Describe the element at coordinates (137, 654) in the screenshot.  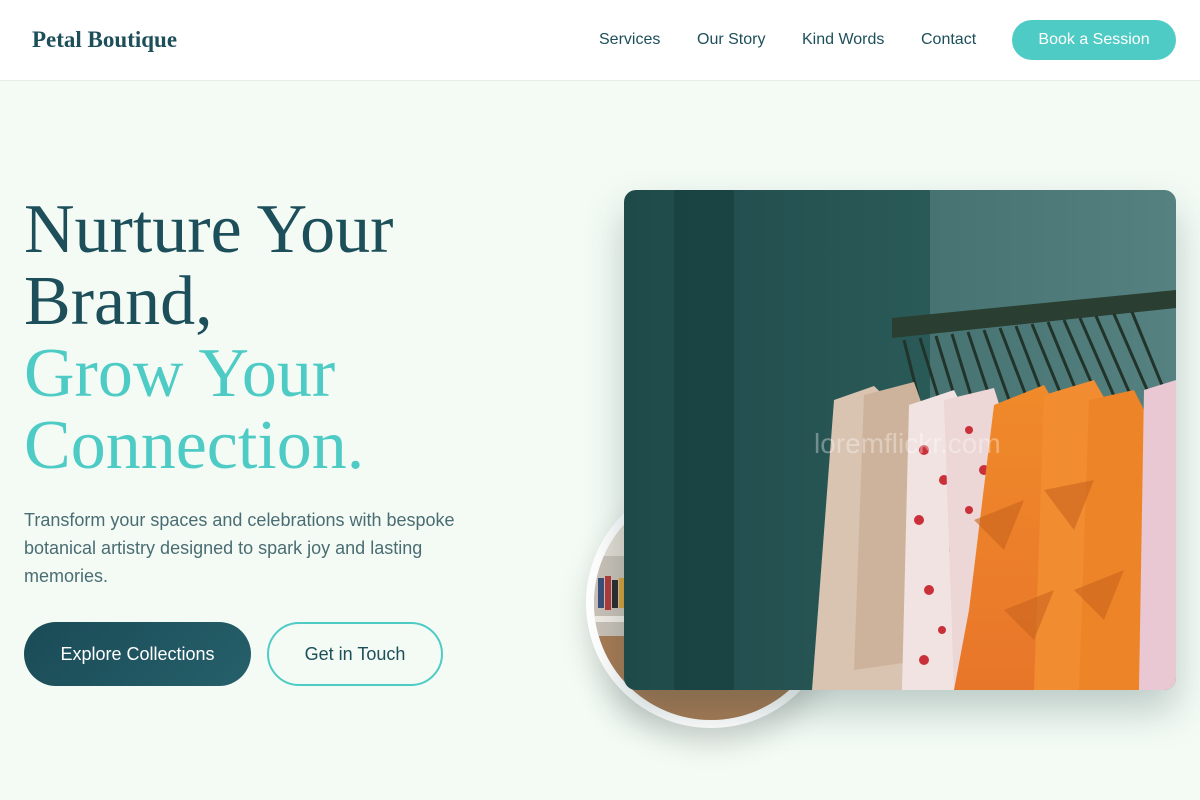
I see `explore-collections-button: Explore Collections` at that location.